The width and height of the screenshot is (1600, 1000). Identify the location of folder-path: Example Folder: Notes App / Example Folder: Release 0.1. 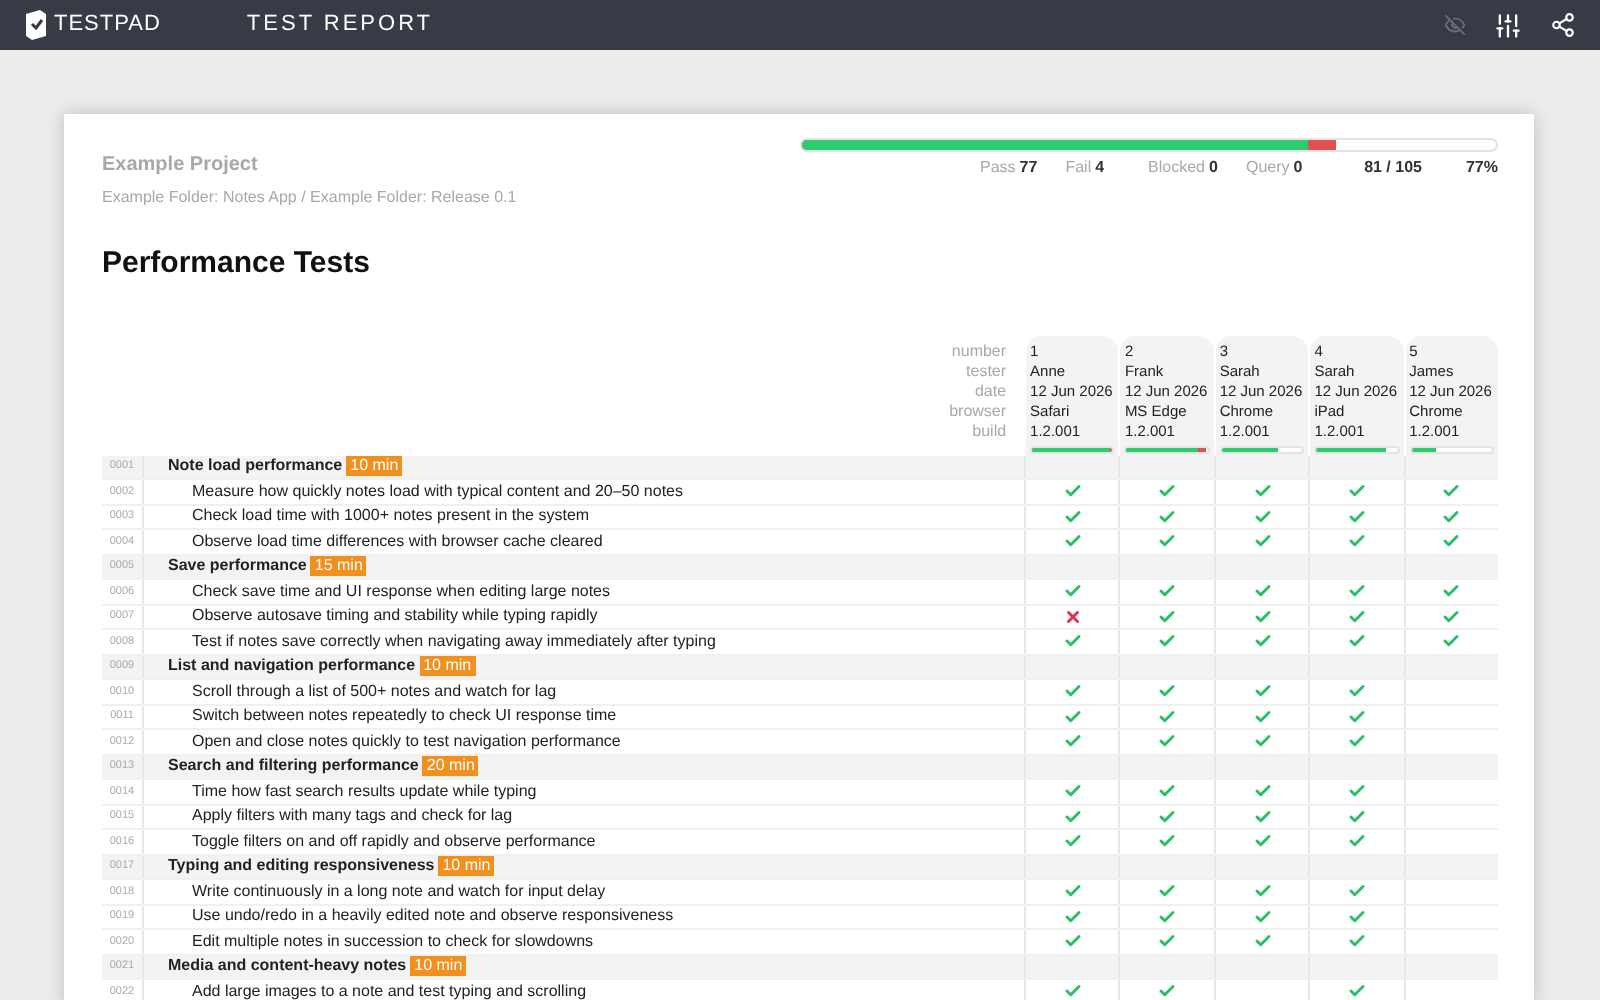
(309, 198).